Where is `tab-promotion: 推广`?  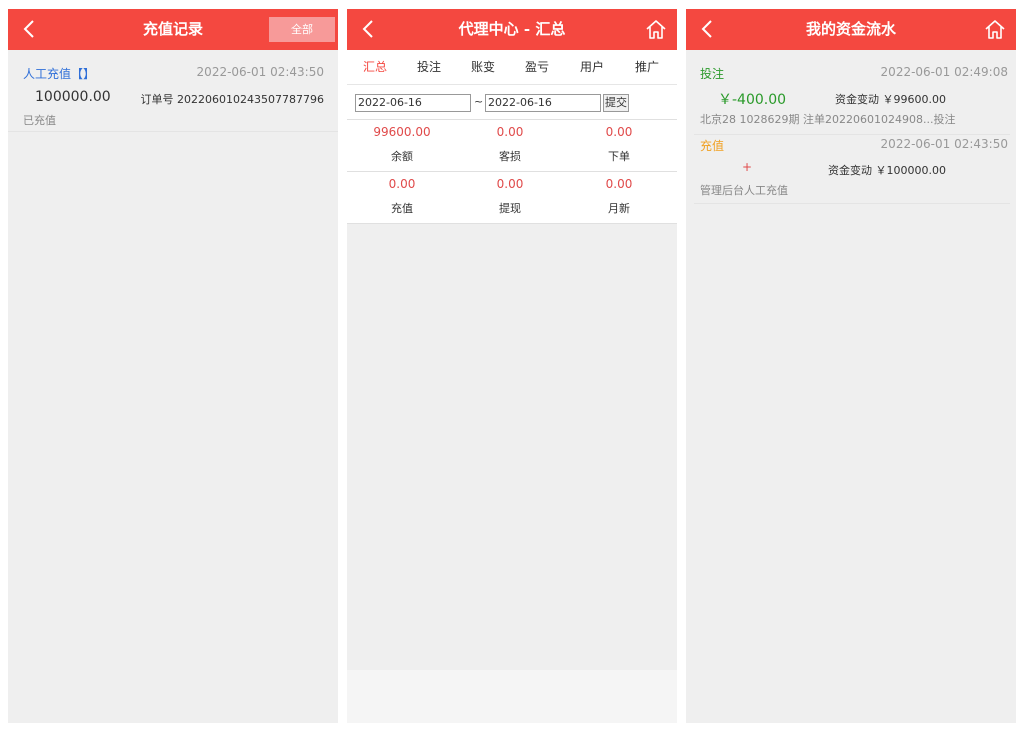
tab-promotion: 推广 is located at coordinates (647, 67).